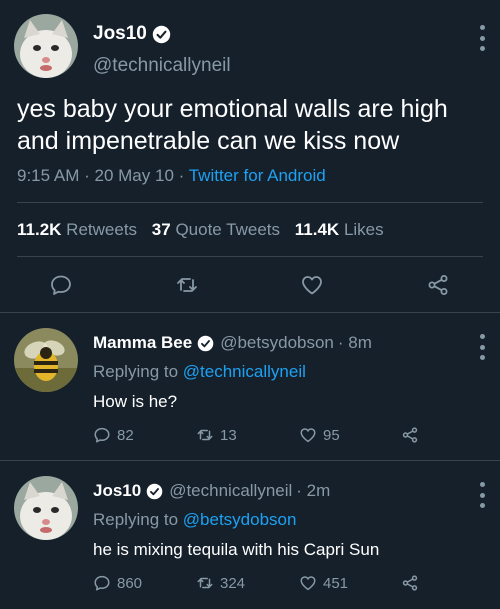 This screenshot has height=609, width=500. I want to click on like-action: 451, so click(323, 583).